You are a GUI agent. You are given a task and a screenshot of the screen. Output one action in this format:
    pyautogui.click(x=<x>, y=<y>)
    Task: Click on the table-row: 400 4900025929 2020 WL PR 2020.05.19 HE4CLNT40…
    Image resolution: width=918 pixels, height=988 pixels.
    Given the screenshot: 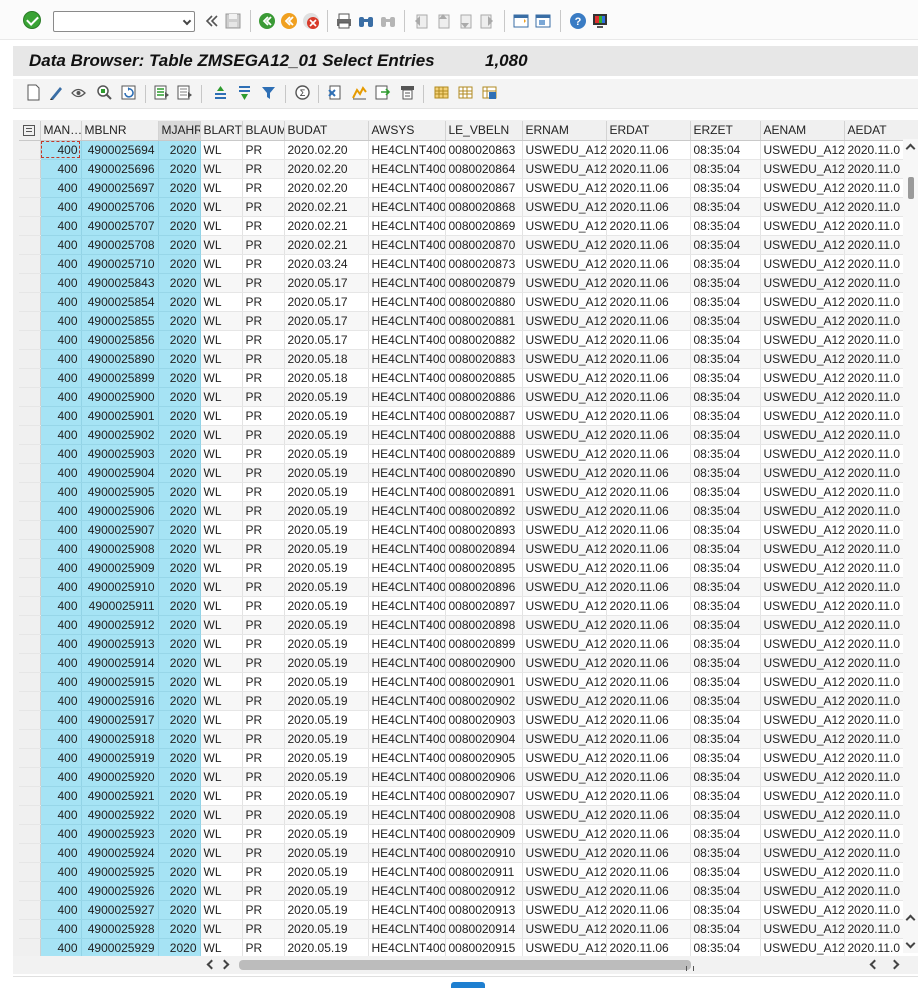 What is the action you would take?
    pyautogui.click(x=468, y=947)
    